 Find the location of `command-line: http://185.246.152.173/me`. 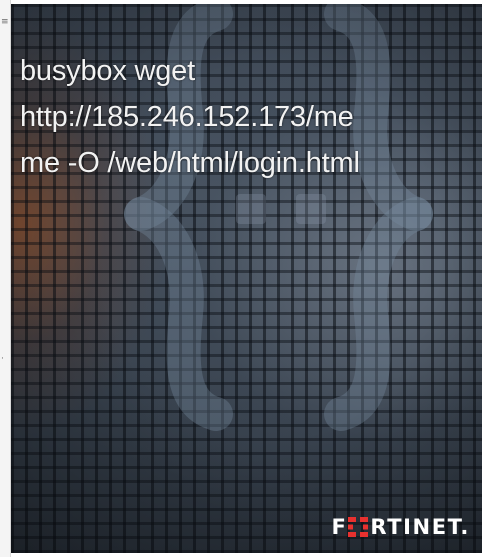

command-line: http://185.246.152.173/me is located at coordinates (187, 117).